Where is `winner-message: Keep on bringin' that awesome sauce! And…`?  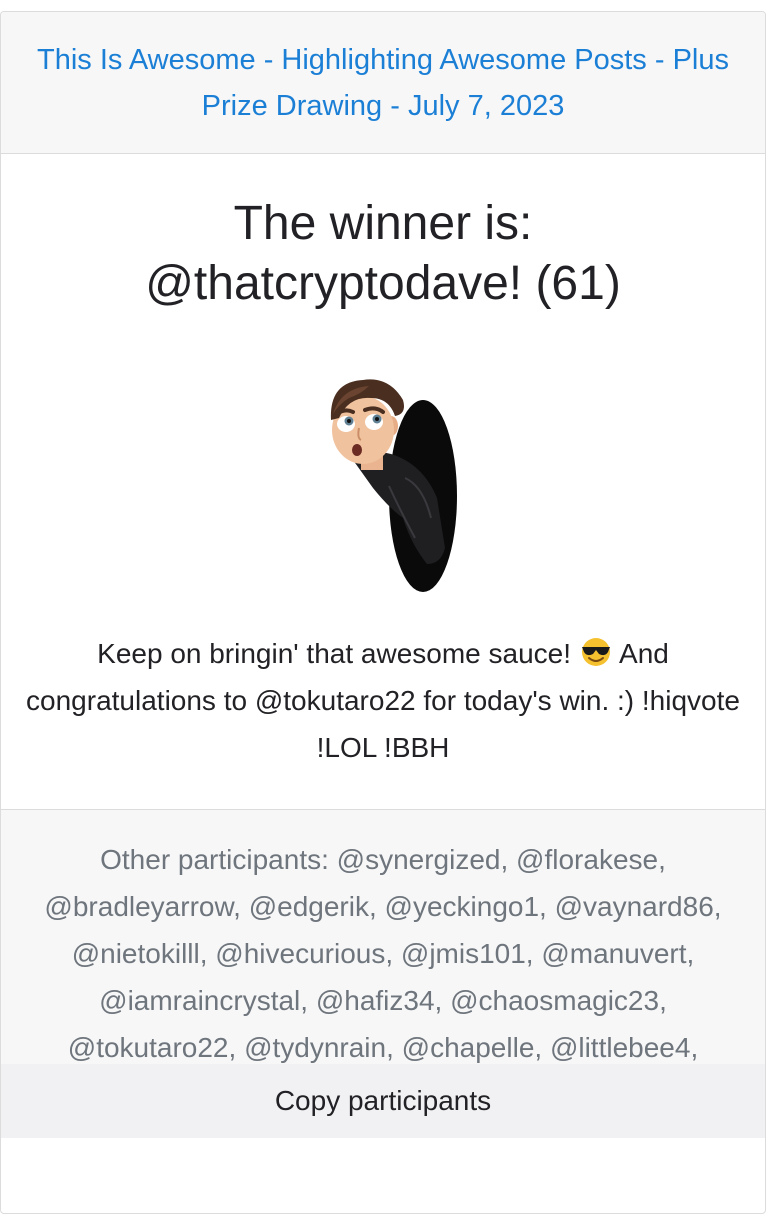
winner-message: Keep on bringin' that awesome sauce! And… is located at coordinates (383, 700).